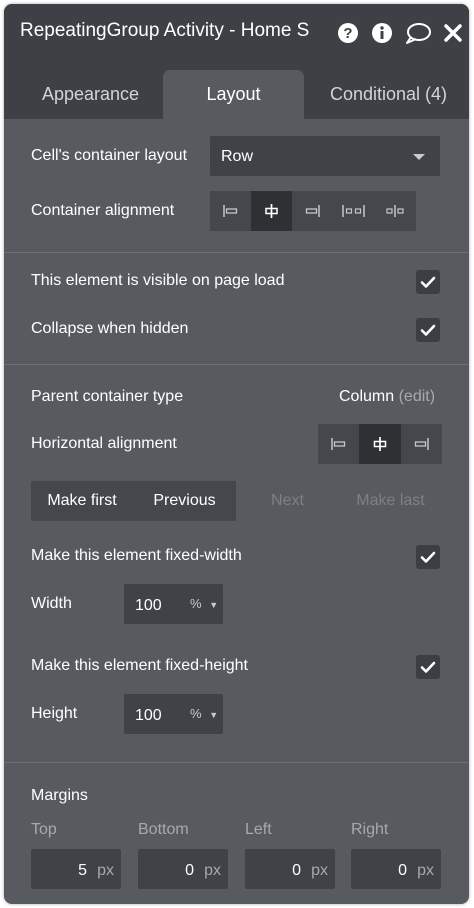 The image size is (474, 908). What do you see at coordinates (204, 713) in the screenshot?
I see `height-unit-select: % ▼` at bounding box center [204, 713].